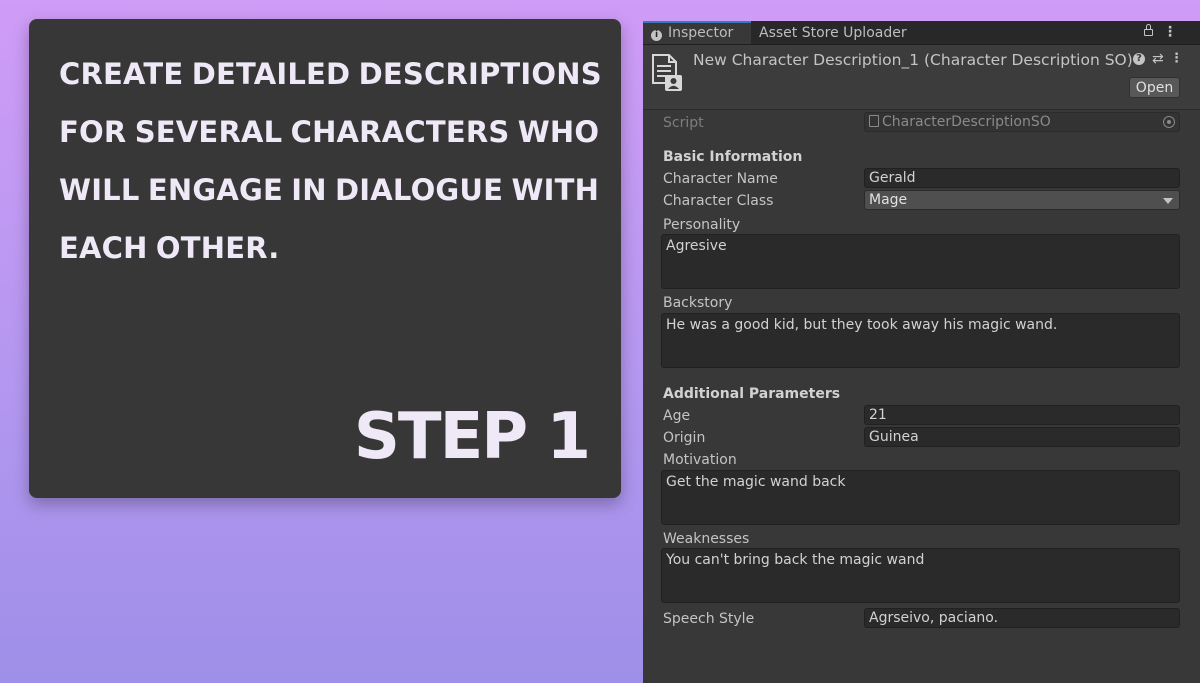 The image size is (1200, 683). What do you see at coordinates (1022, 178) in the screenshot?
I see `character-name-field: Gerald` at bounding box center [1022, 178].